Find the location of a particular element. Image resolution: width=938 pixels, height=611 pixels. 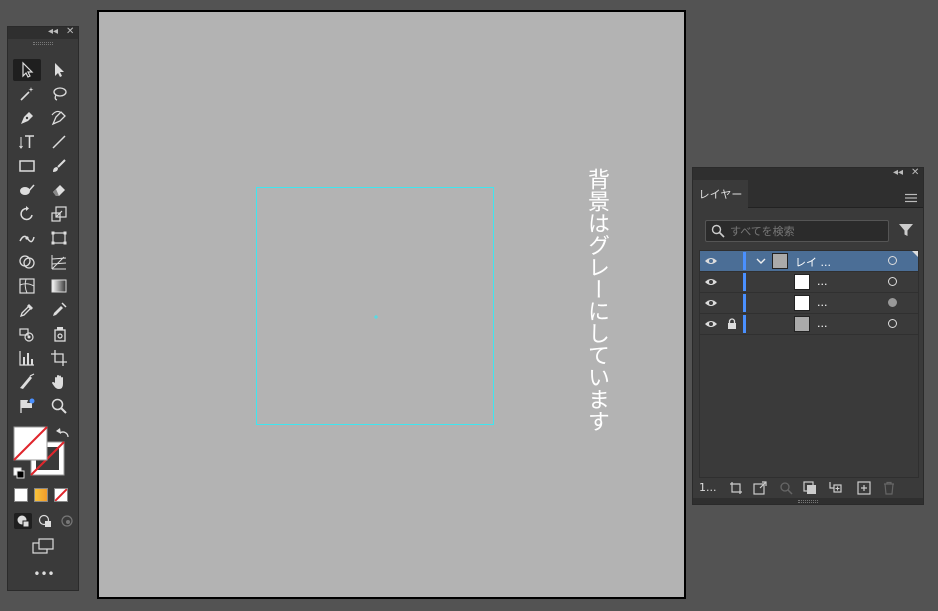

artboard-tool-icon is located at coordinates (59, 358).